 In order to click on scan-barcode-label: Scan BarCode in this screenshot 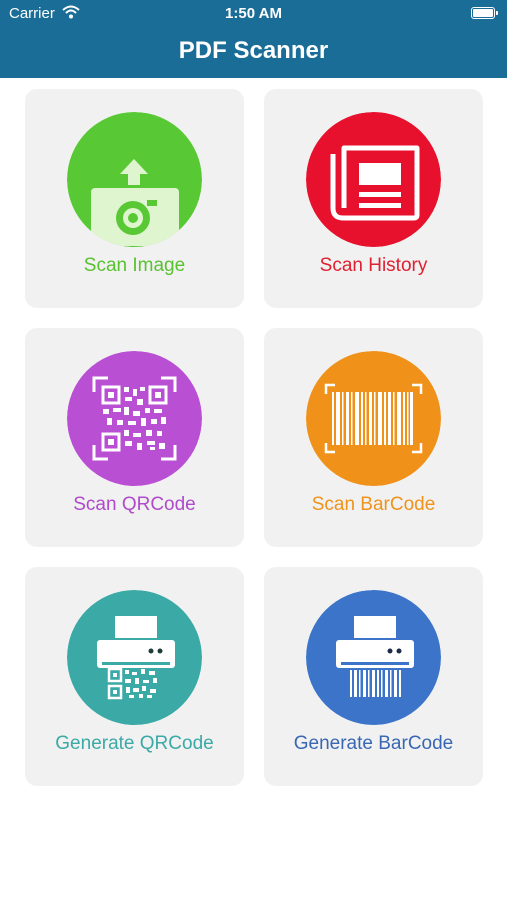, I will do `click(373, 504)`.